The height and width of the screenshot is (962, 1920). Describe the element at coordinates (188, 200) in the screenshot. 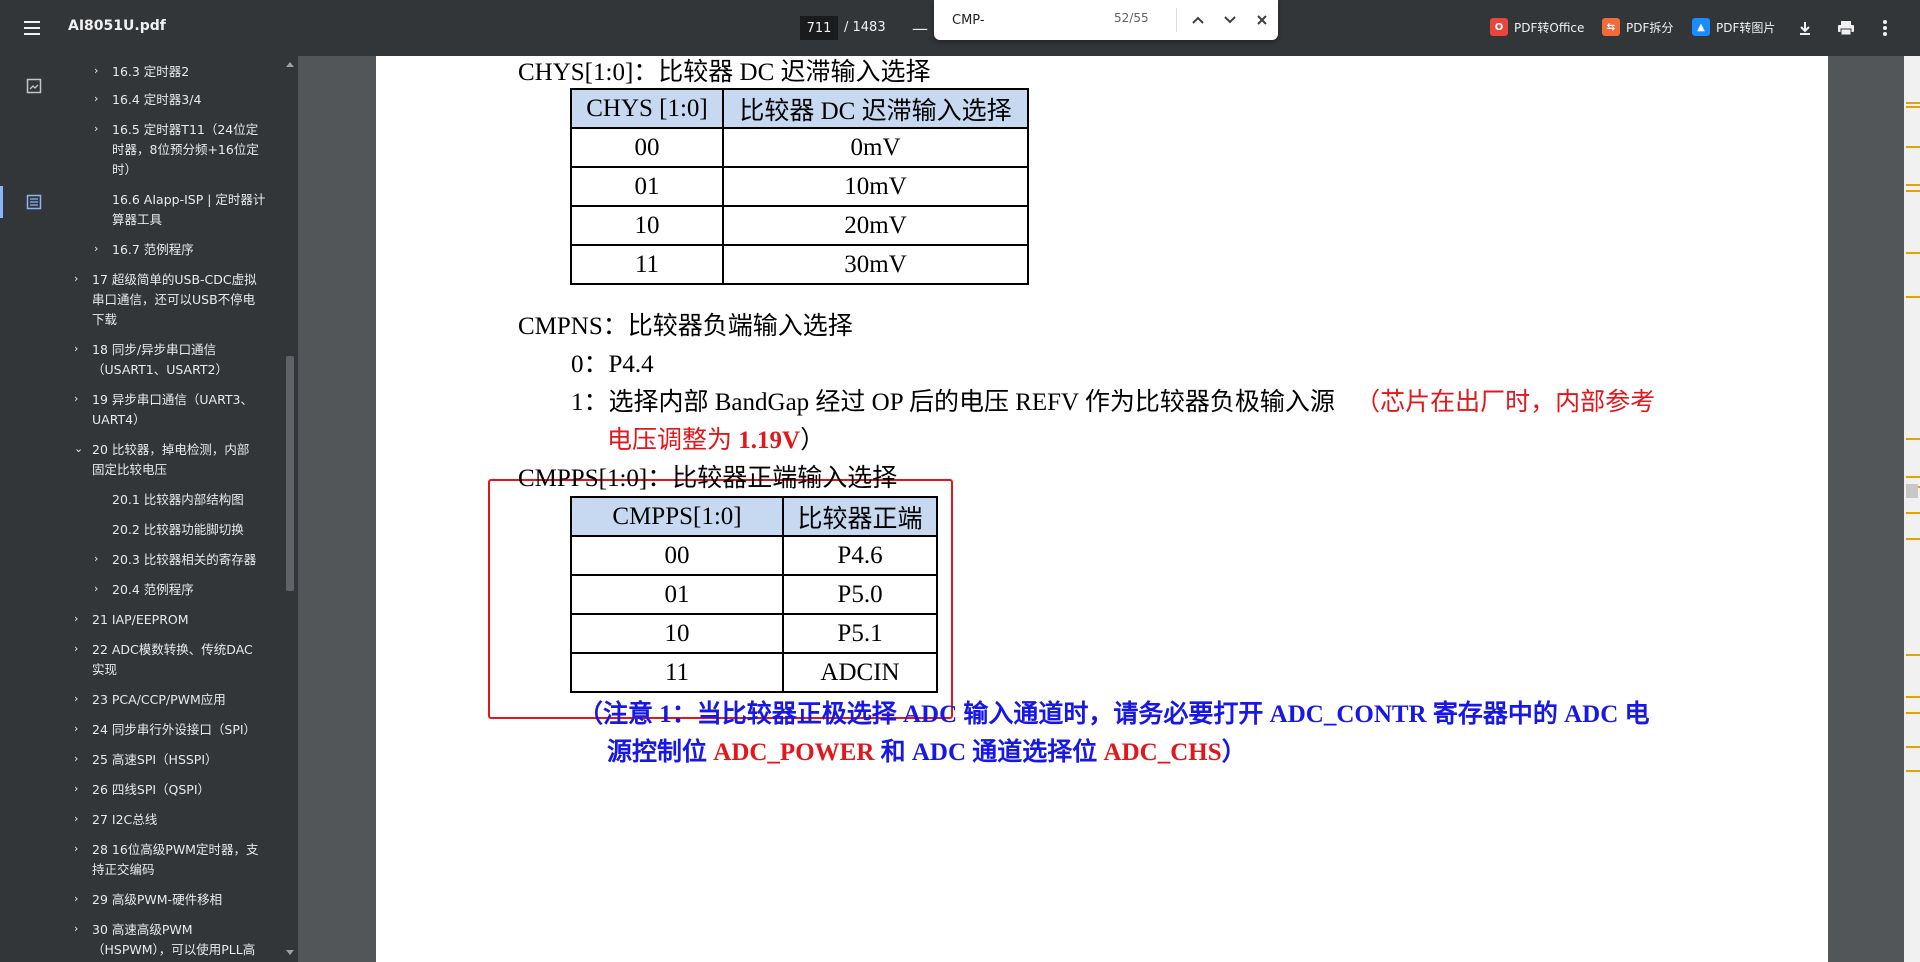

I see `outline-item: 16.6 AIapp-ISP | 定时器计` at that location.